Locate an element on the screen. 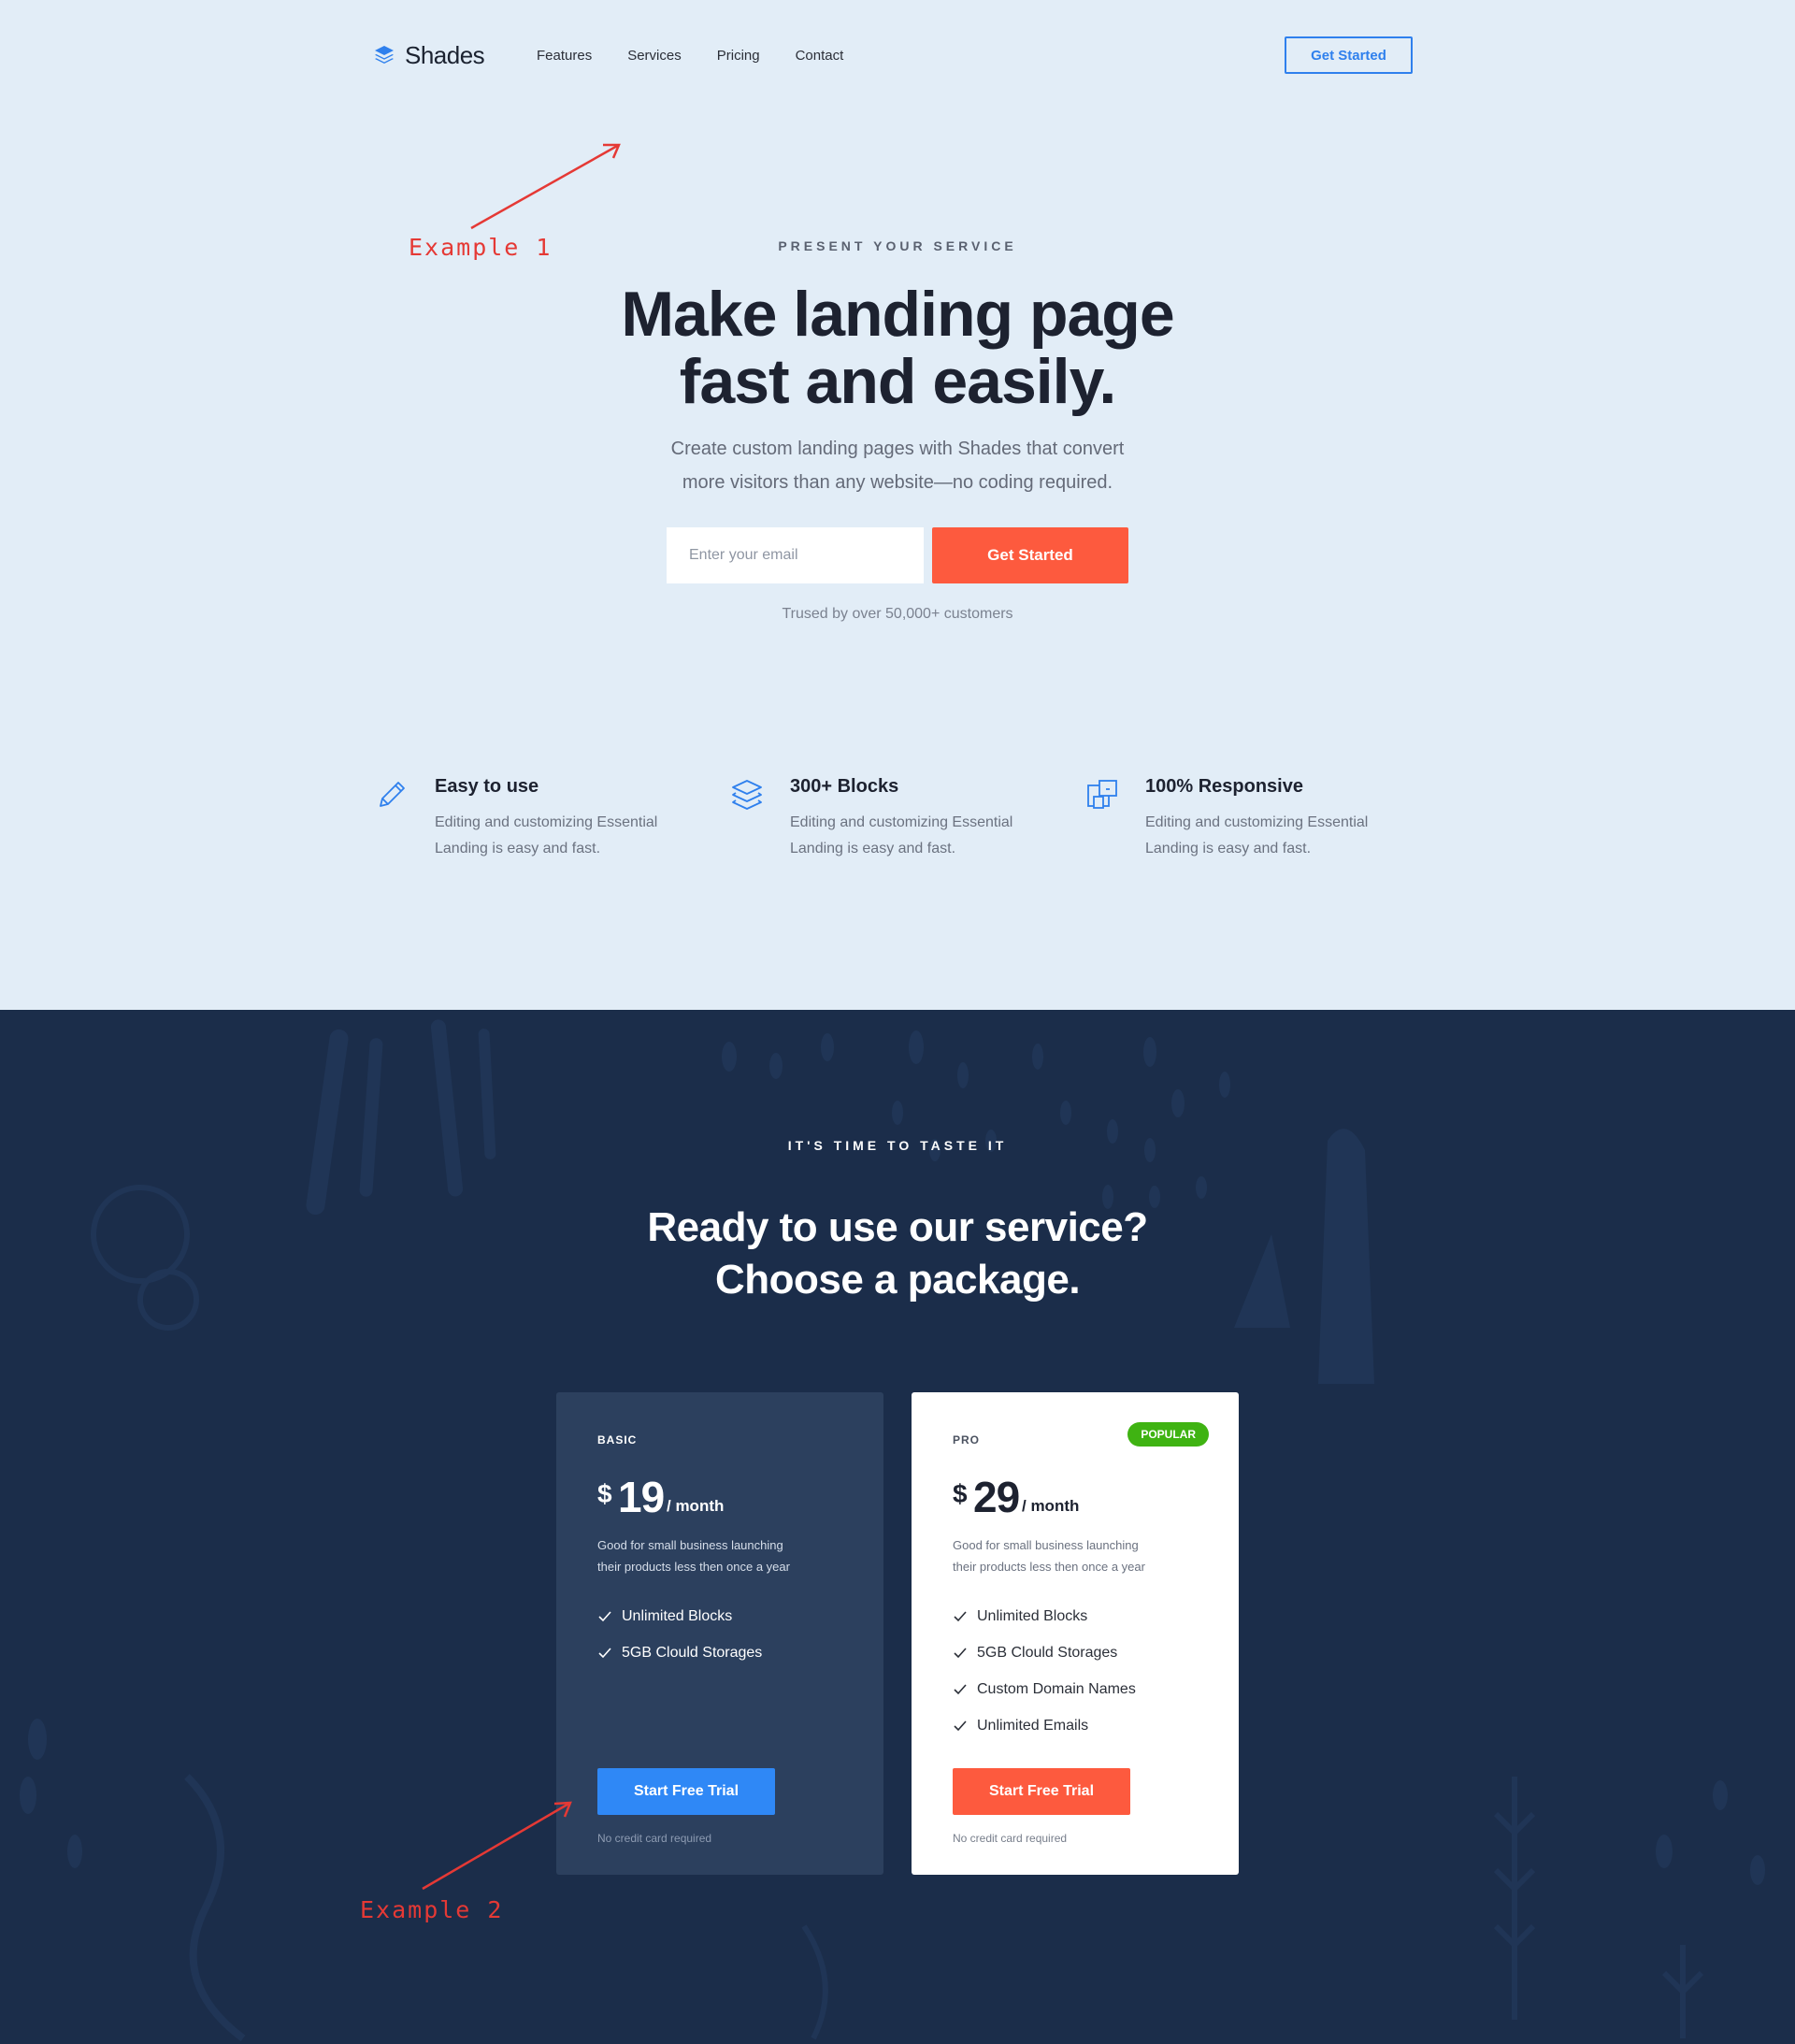 This screenshot has height=2044, width=1795. devices-icon is located at coordinates (1102, 794).